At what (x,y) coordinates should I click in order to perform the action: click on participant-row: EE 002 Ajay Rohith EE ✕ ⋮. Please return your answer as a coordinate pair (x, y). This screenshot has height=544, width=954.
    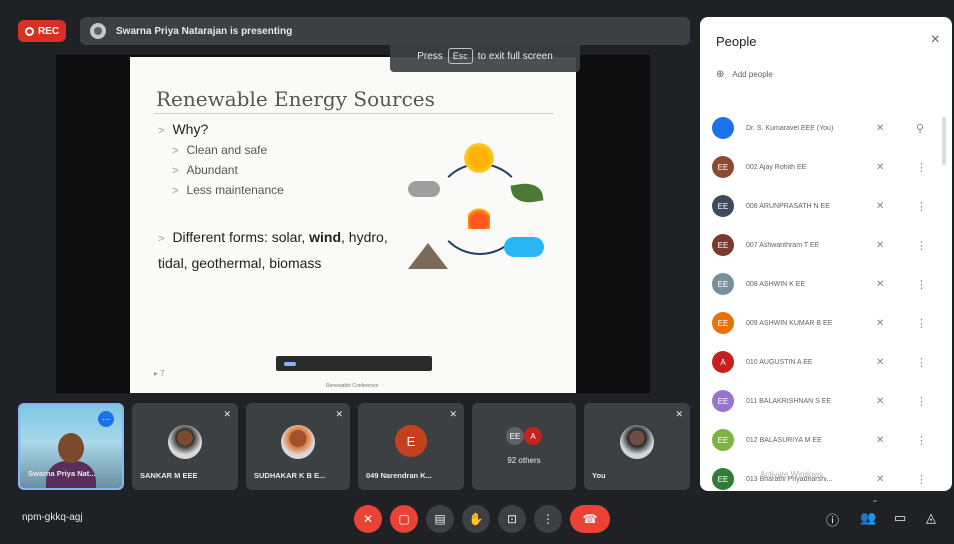
    Looking at the image, I should click on (828, 167).